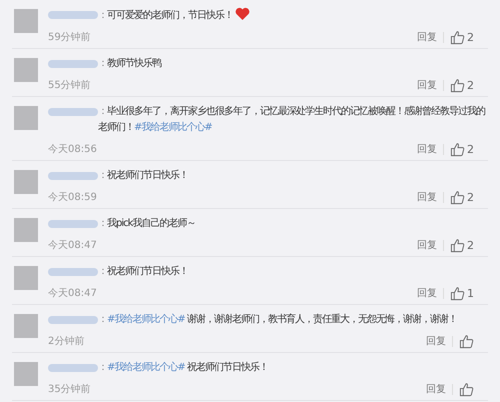  Describe the element at coordinates (183, 367) in the screenshot. I see `comment-text: ：#我给老师比个心# 祝老师们节日快乐！` at that location.